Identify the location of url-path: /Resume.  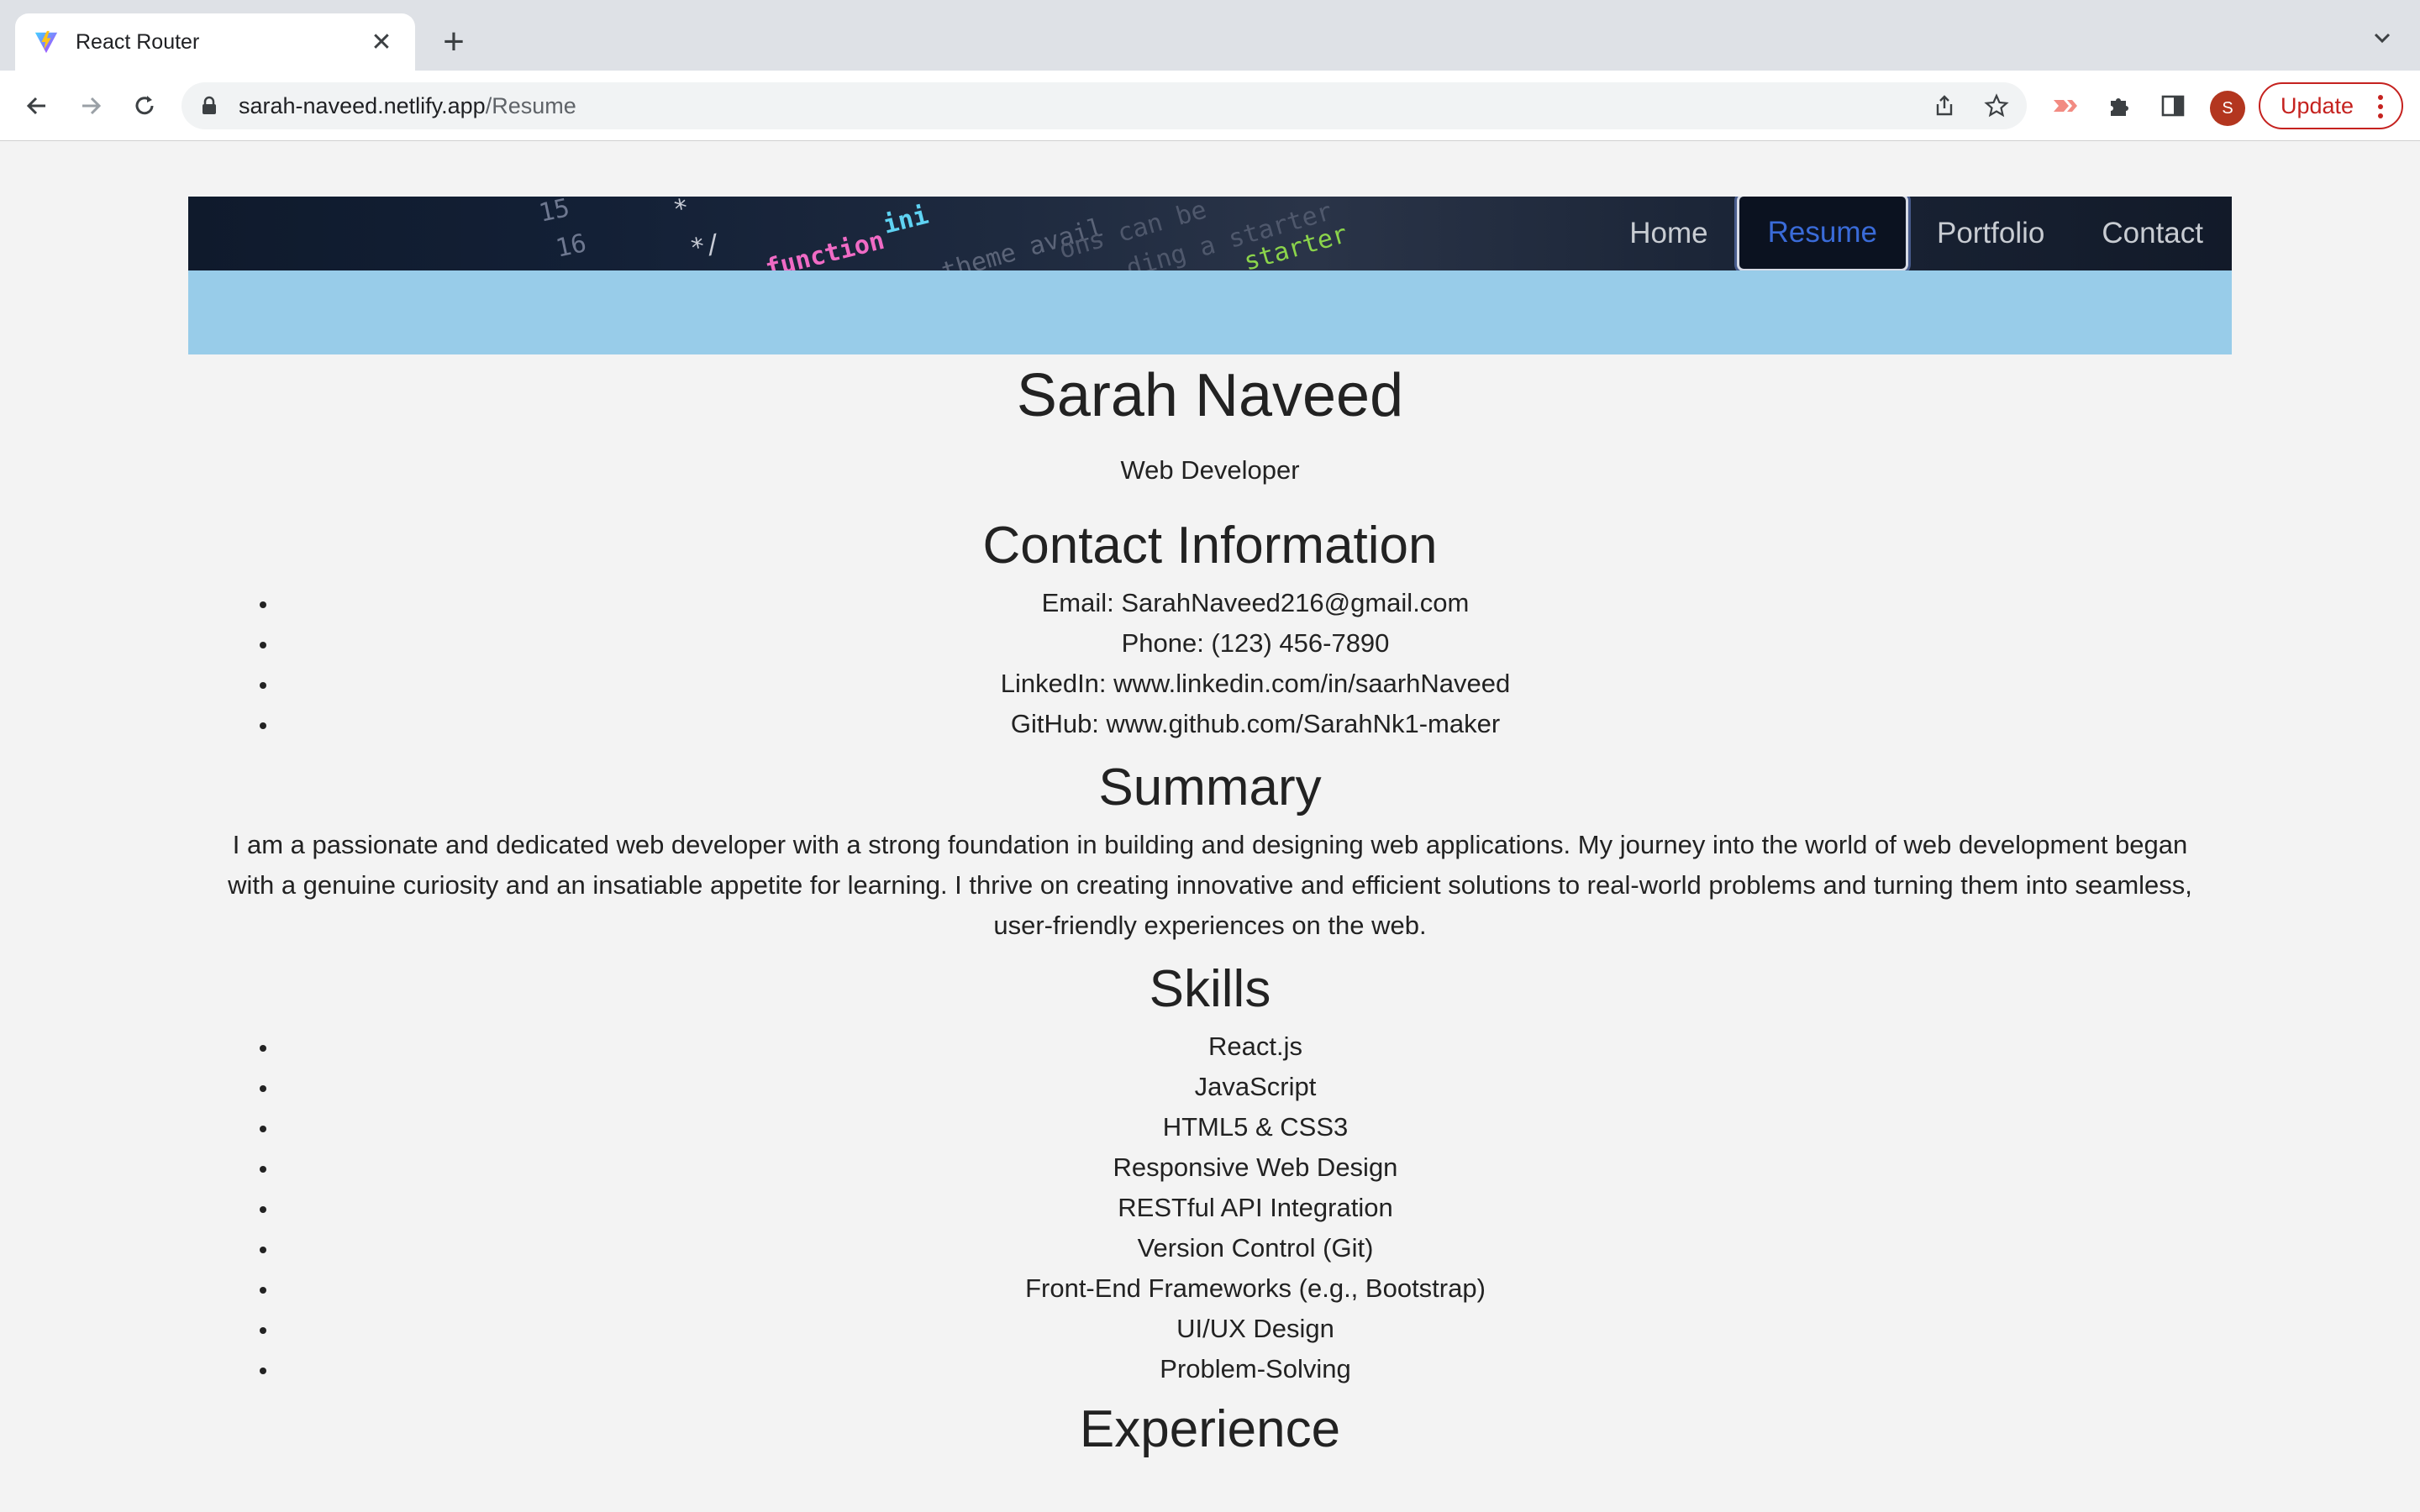
(530, 105).